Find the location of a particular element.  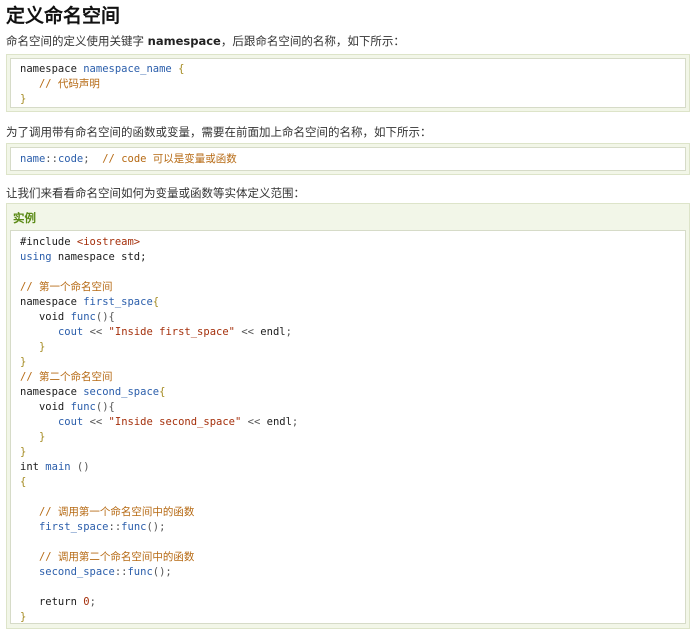

page-title: 定义命名空间 is located at coordinates (63, 16).